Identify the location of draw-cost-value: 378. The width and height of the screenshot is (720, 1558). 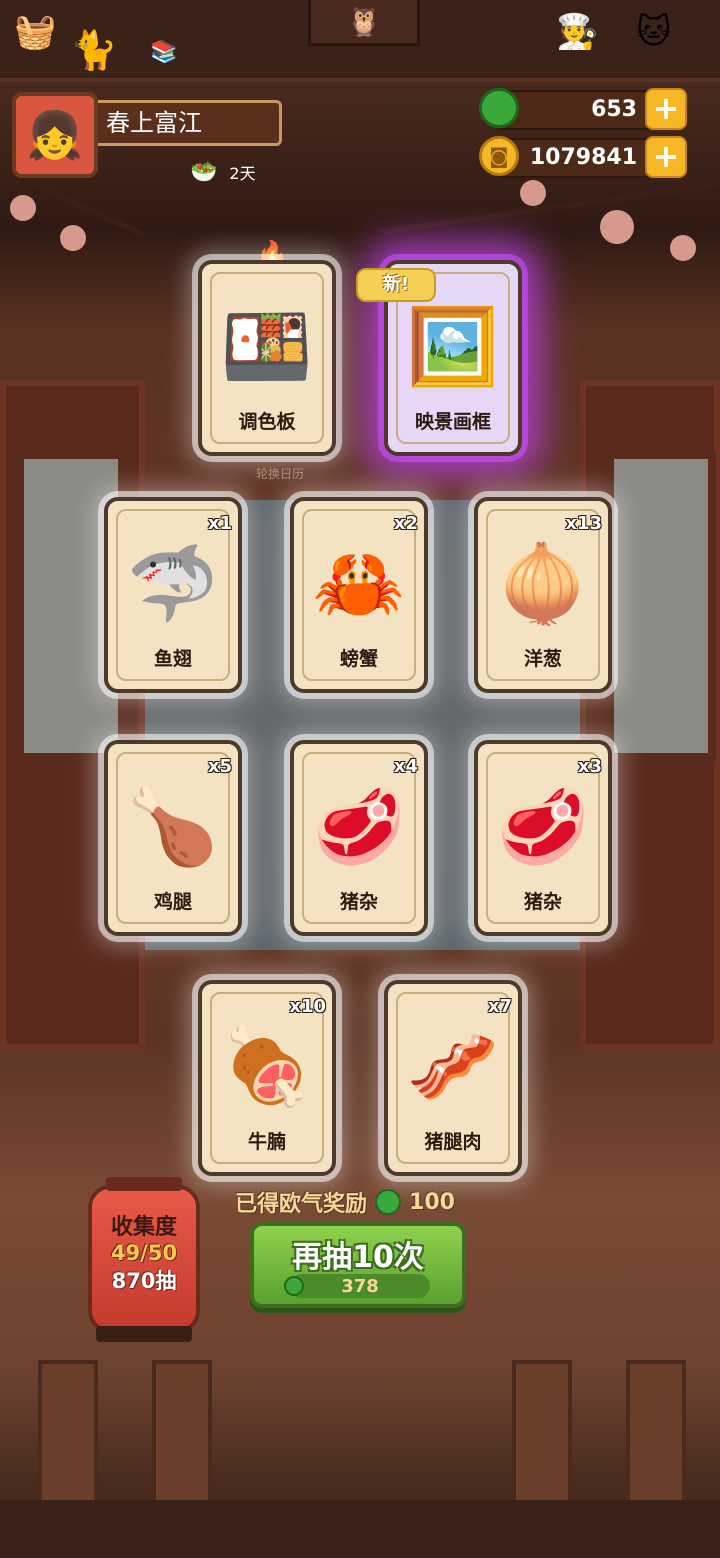
(360, 1286).